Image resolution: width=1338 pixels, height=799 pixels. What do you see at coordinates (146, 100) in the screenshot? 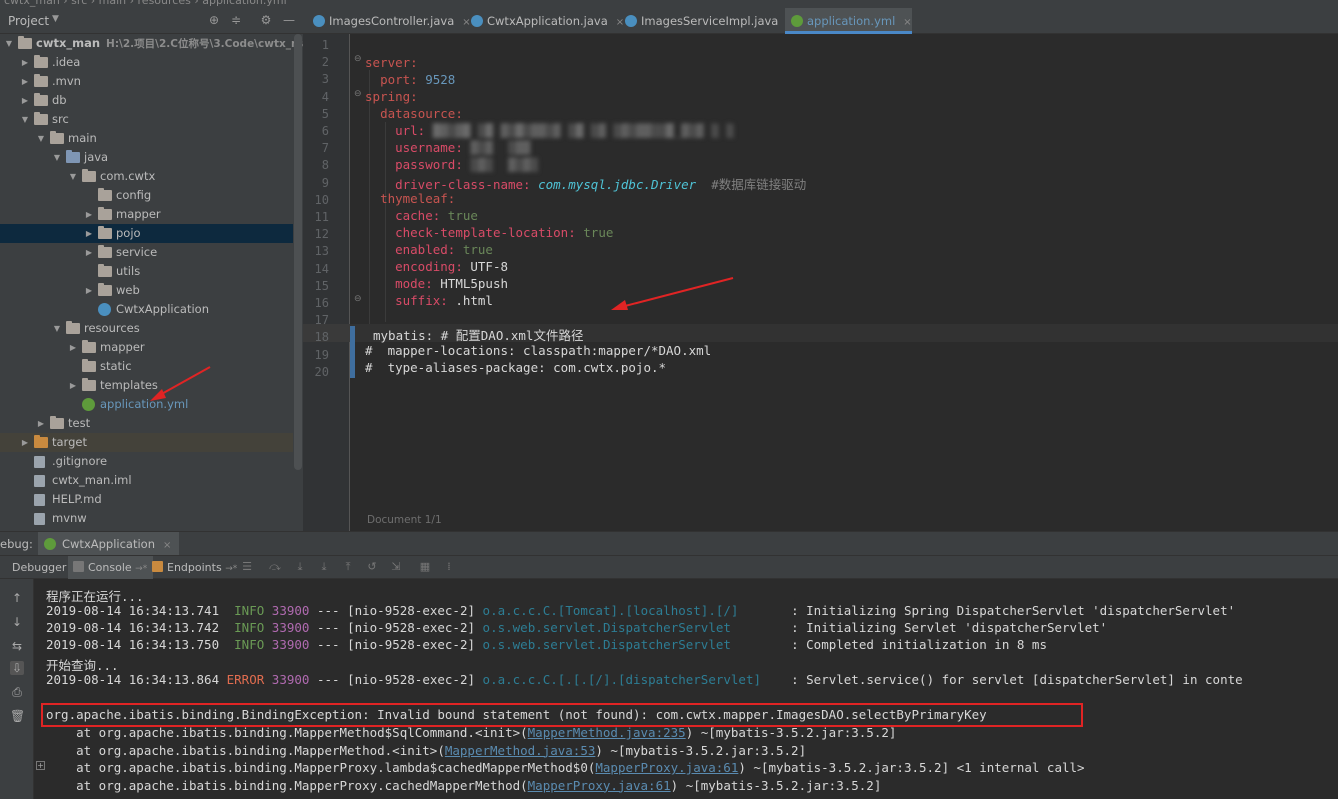
I see `tree-item: ▶ db` at bounding box center [146, 100].